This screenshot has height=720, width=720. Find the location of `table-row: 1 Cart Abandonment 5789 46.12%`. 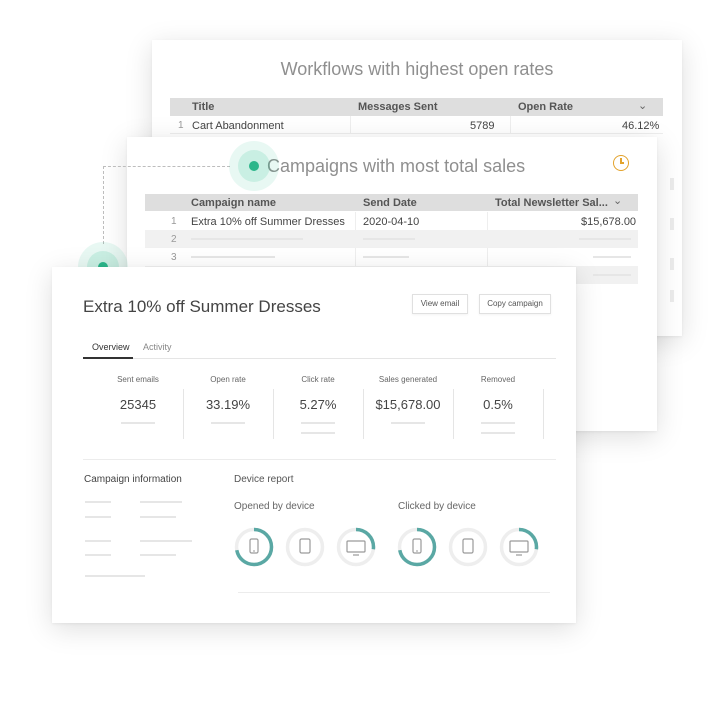

table-row: 1 Cart Abandonment 5789 46.12% is located at coordinates (416, 125).